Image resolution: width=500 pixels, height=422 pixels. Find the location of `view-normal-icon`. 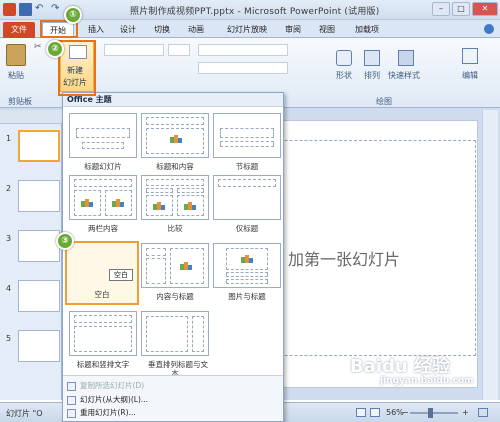

view-normal-icon is located at coordinates (361, 412).